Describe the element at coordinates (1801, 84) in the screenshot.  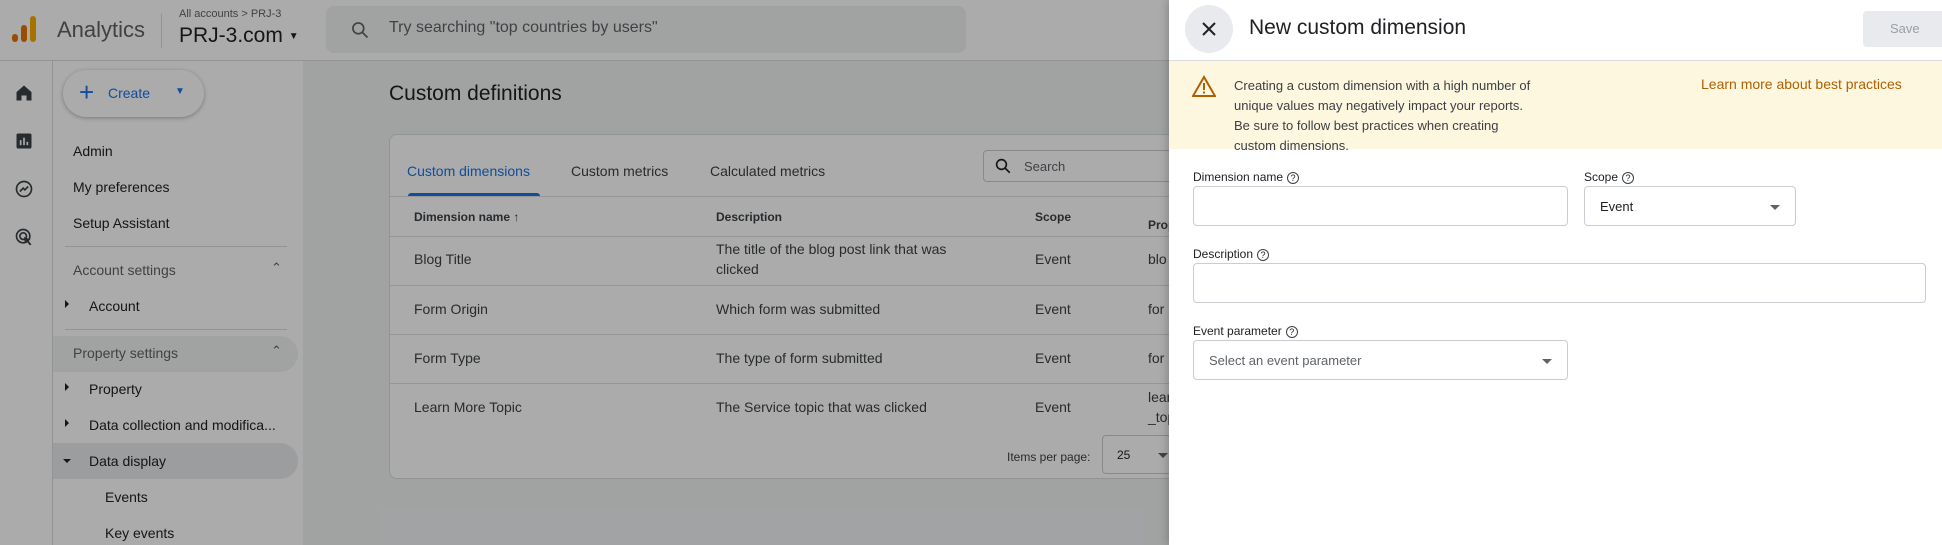
I see `learn-more-link: Learn more about best practices` at that location.